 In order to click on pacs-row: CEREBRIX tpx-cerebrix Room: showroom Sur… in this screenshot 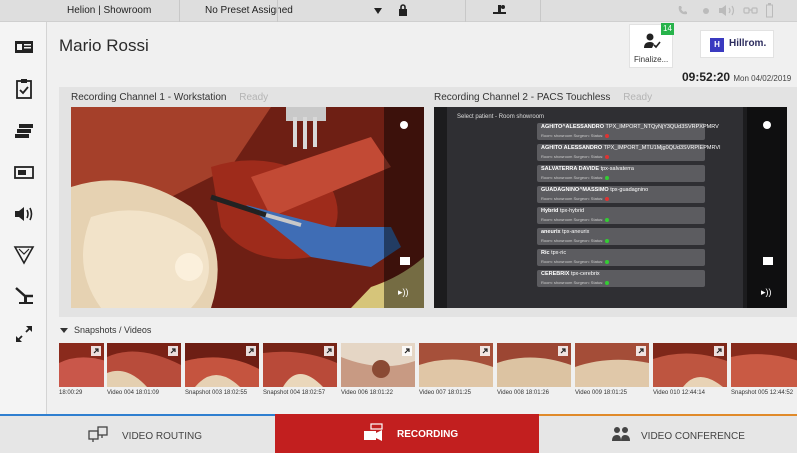, I will do `click(621, 278)`.